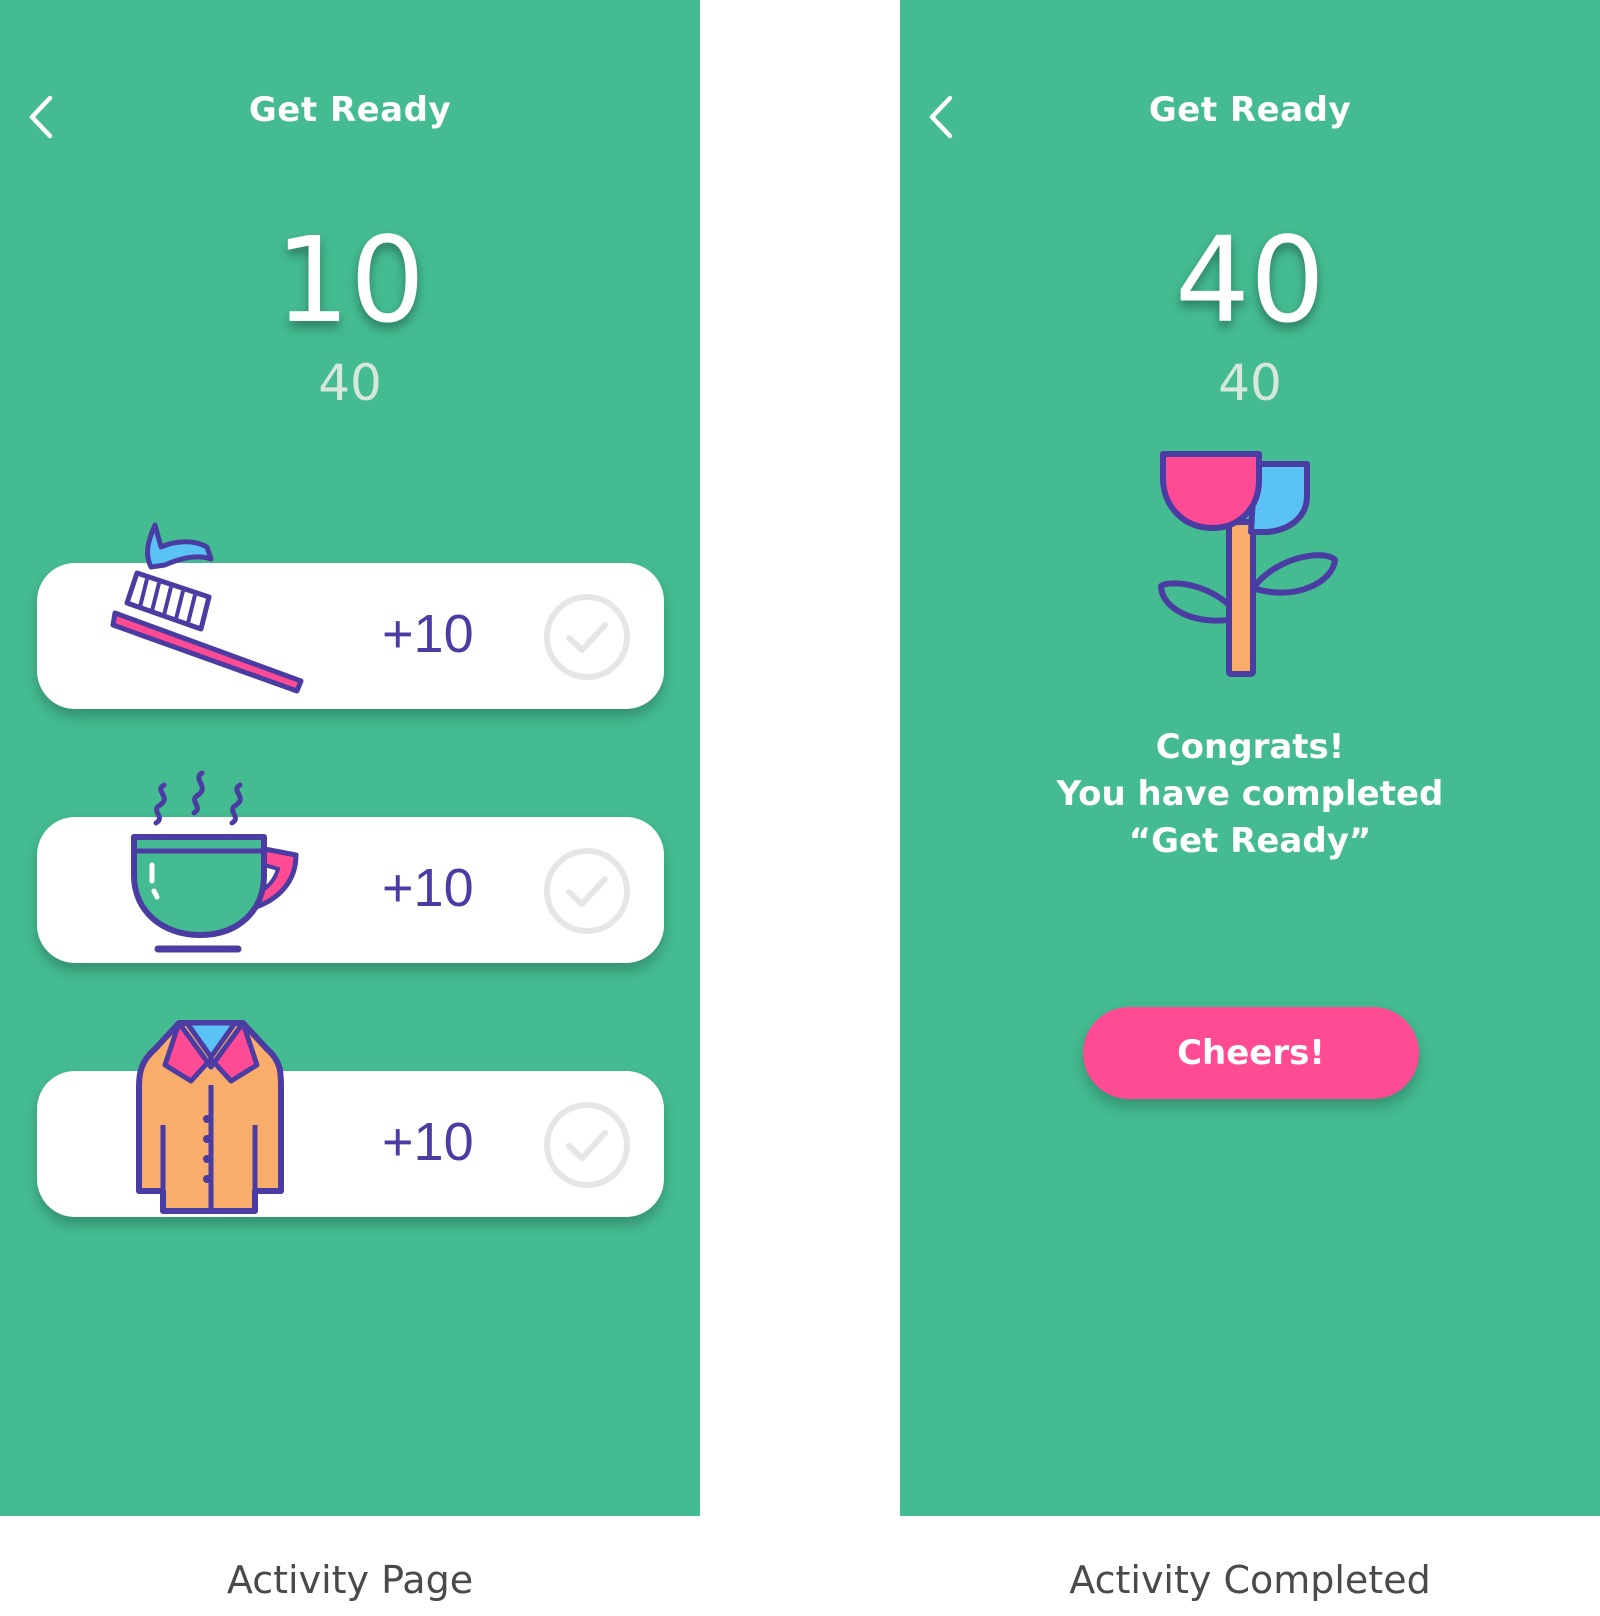 The image size is (1600, 1616). I want to click on congrats-line-2: You have completed, so click(1250, 794).